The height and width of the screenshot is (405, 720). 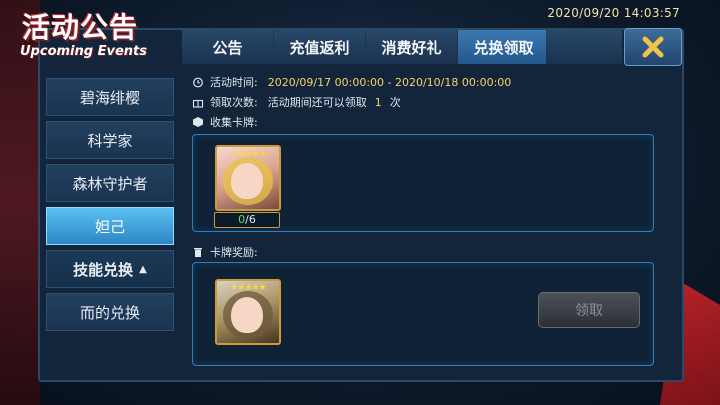 I want to click on tab-bar: 公告 充值返利 消费好礼 兑换领取, so click(x=366, y=47).